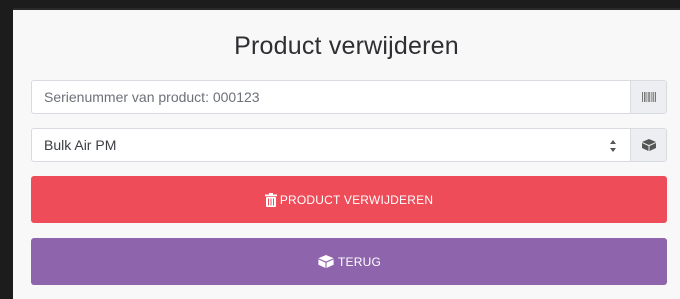 The image size is (680, 299). Describe the element at coordinates (331, 97) in the screenshot. I see `serial-number-input` at that location.